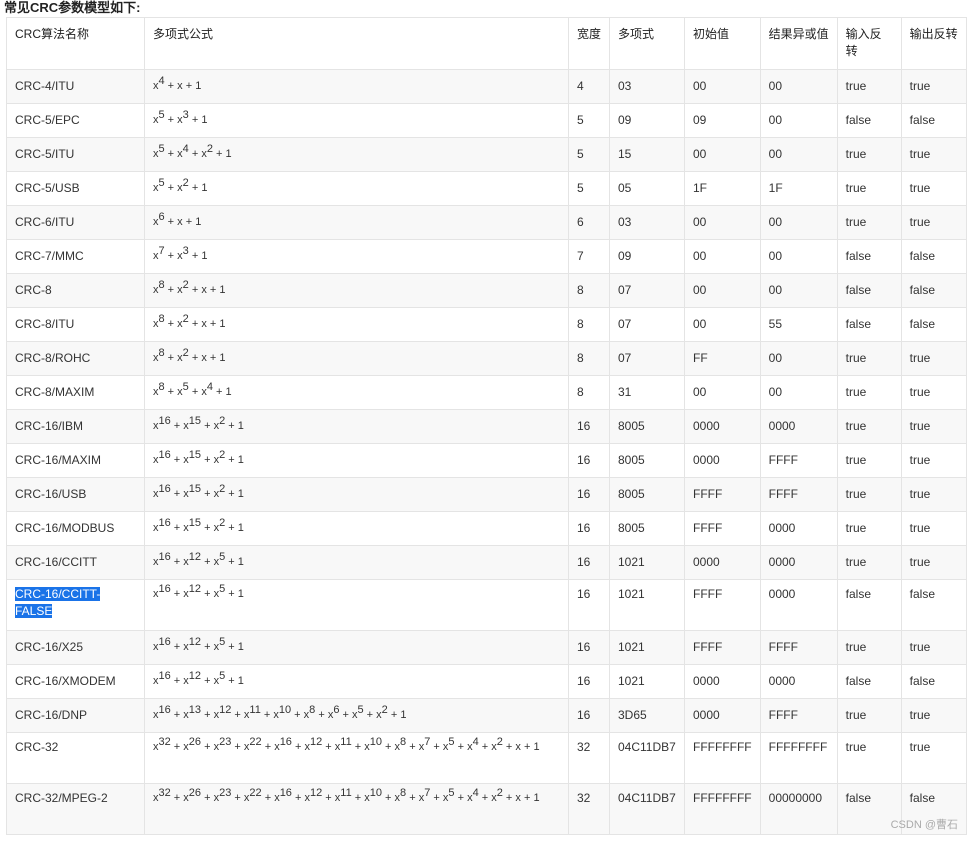  What do you see at coordinates (75, 494) in the screenshot?
I see `cell-algorithm-name: CRC-16/USB` at bounding box center [75, 494].